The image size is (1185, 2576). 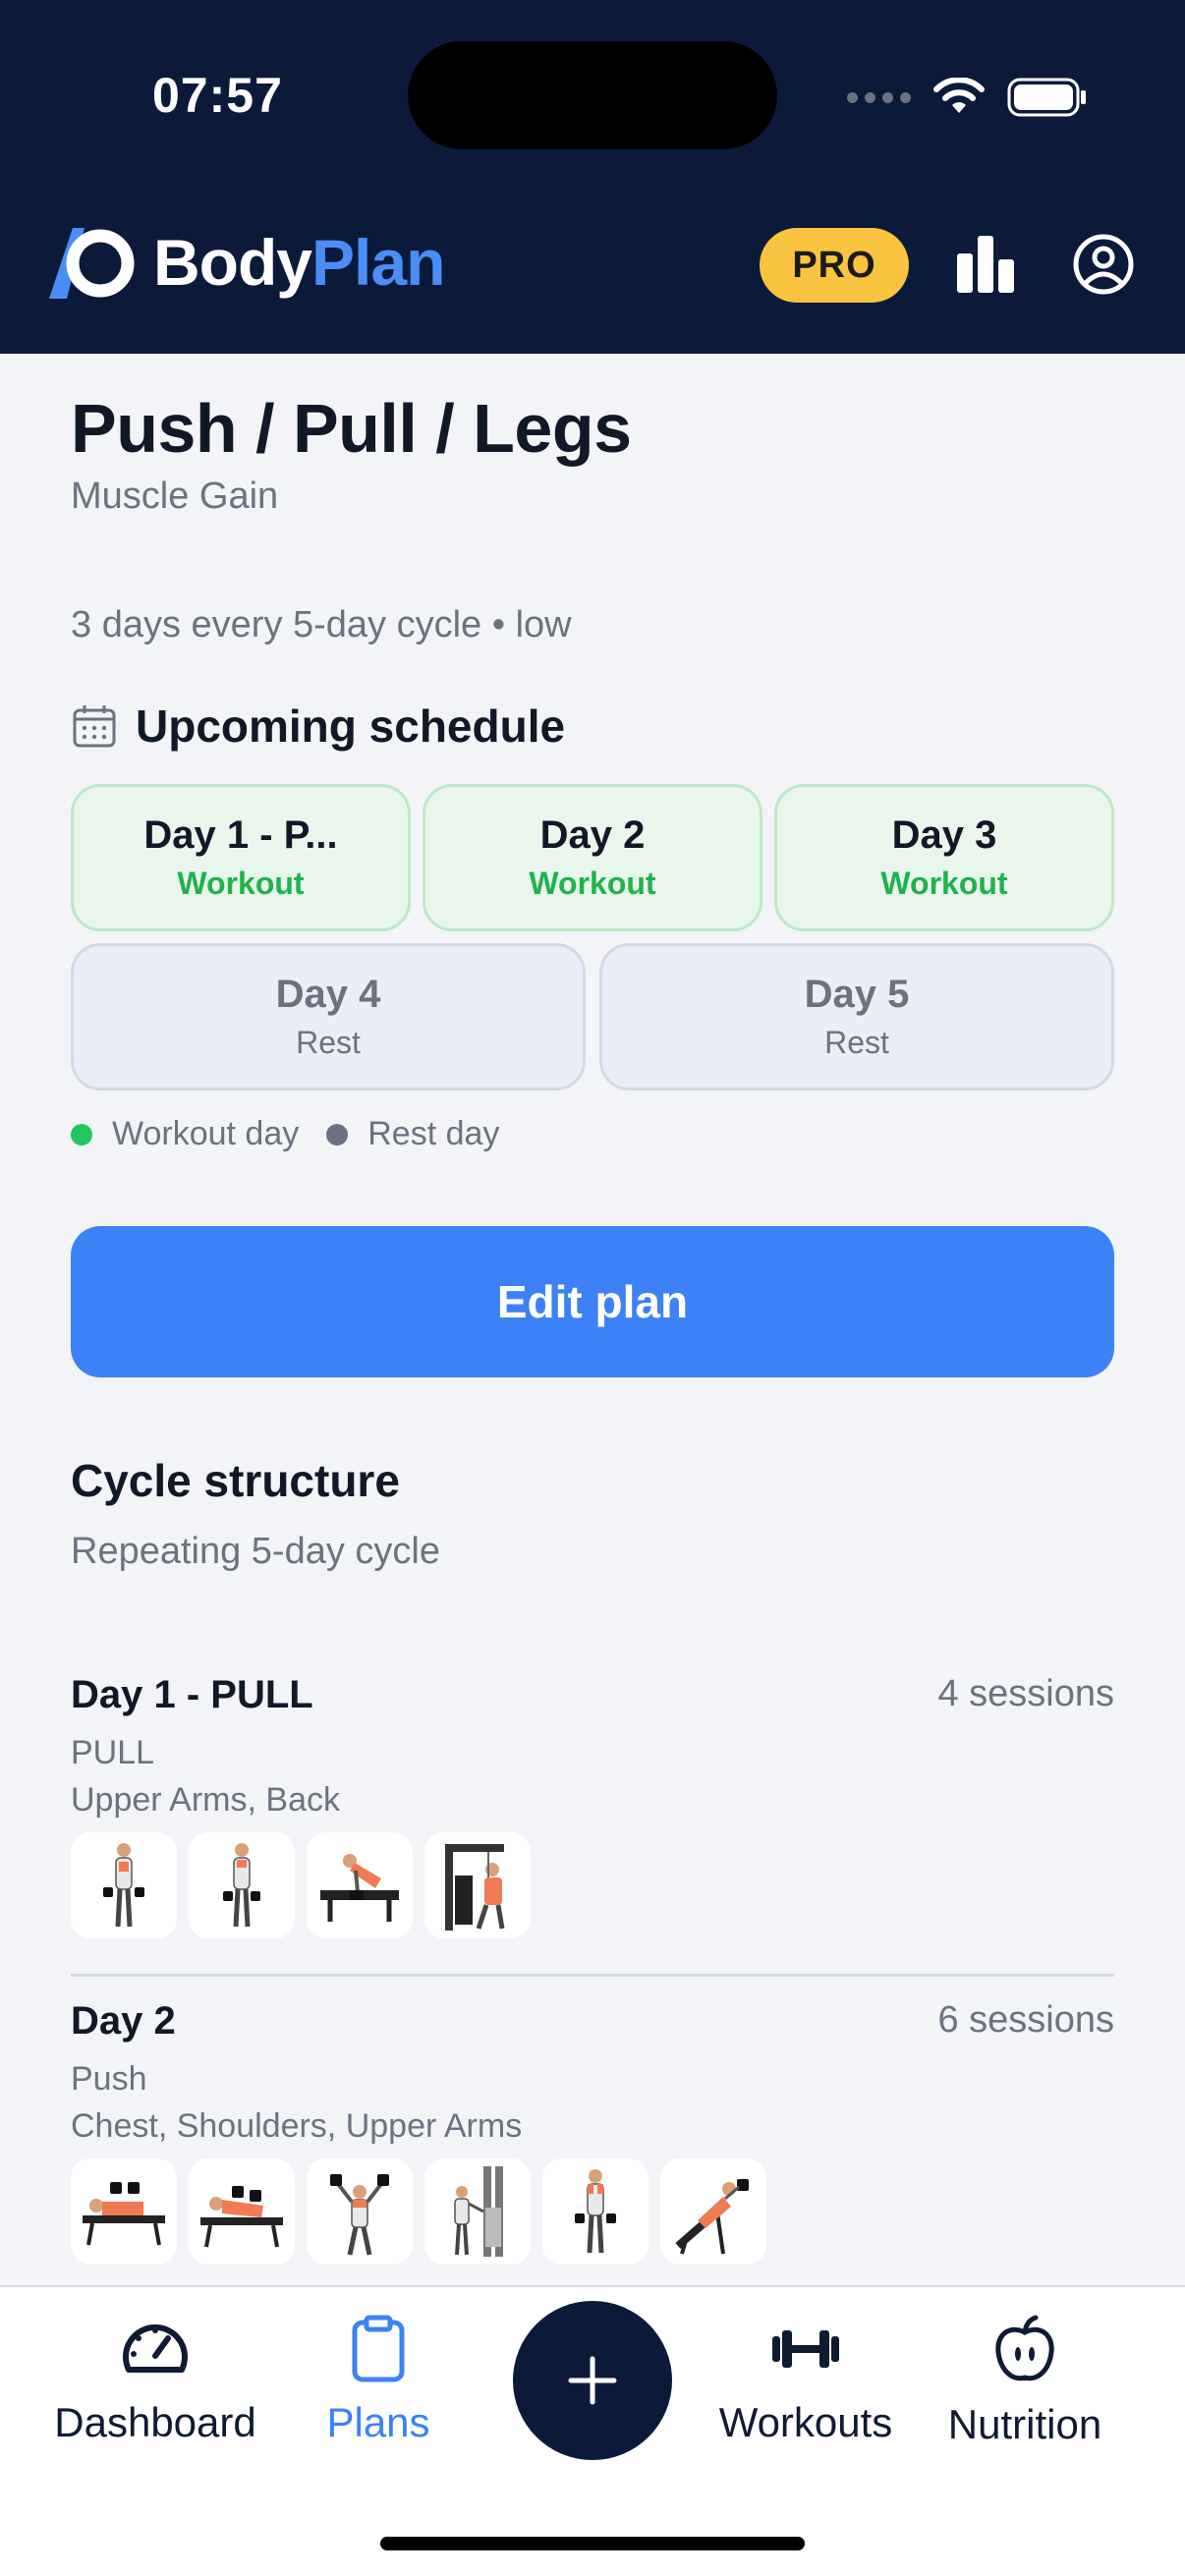 What do you see at coordinates (236, 1480) in the screenshot?
I see `cycle-title: Cycle structure` at bounding box center [236, 1480].